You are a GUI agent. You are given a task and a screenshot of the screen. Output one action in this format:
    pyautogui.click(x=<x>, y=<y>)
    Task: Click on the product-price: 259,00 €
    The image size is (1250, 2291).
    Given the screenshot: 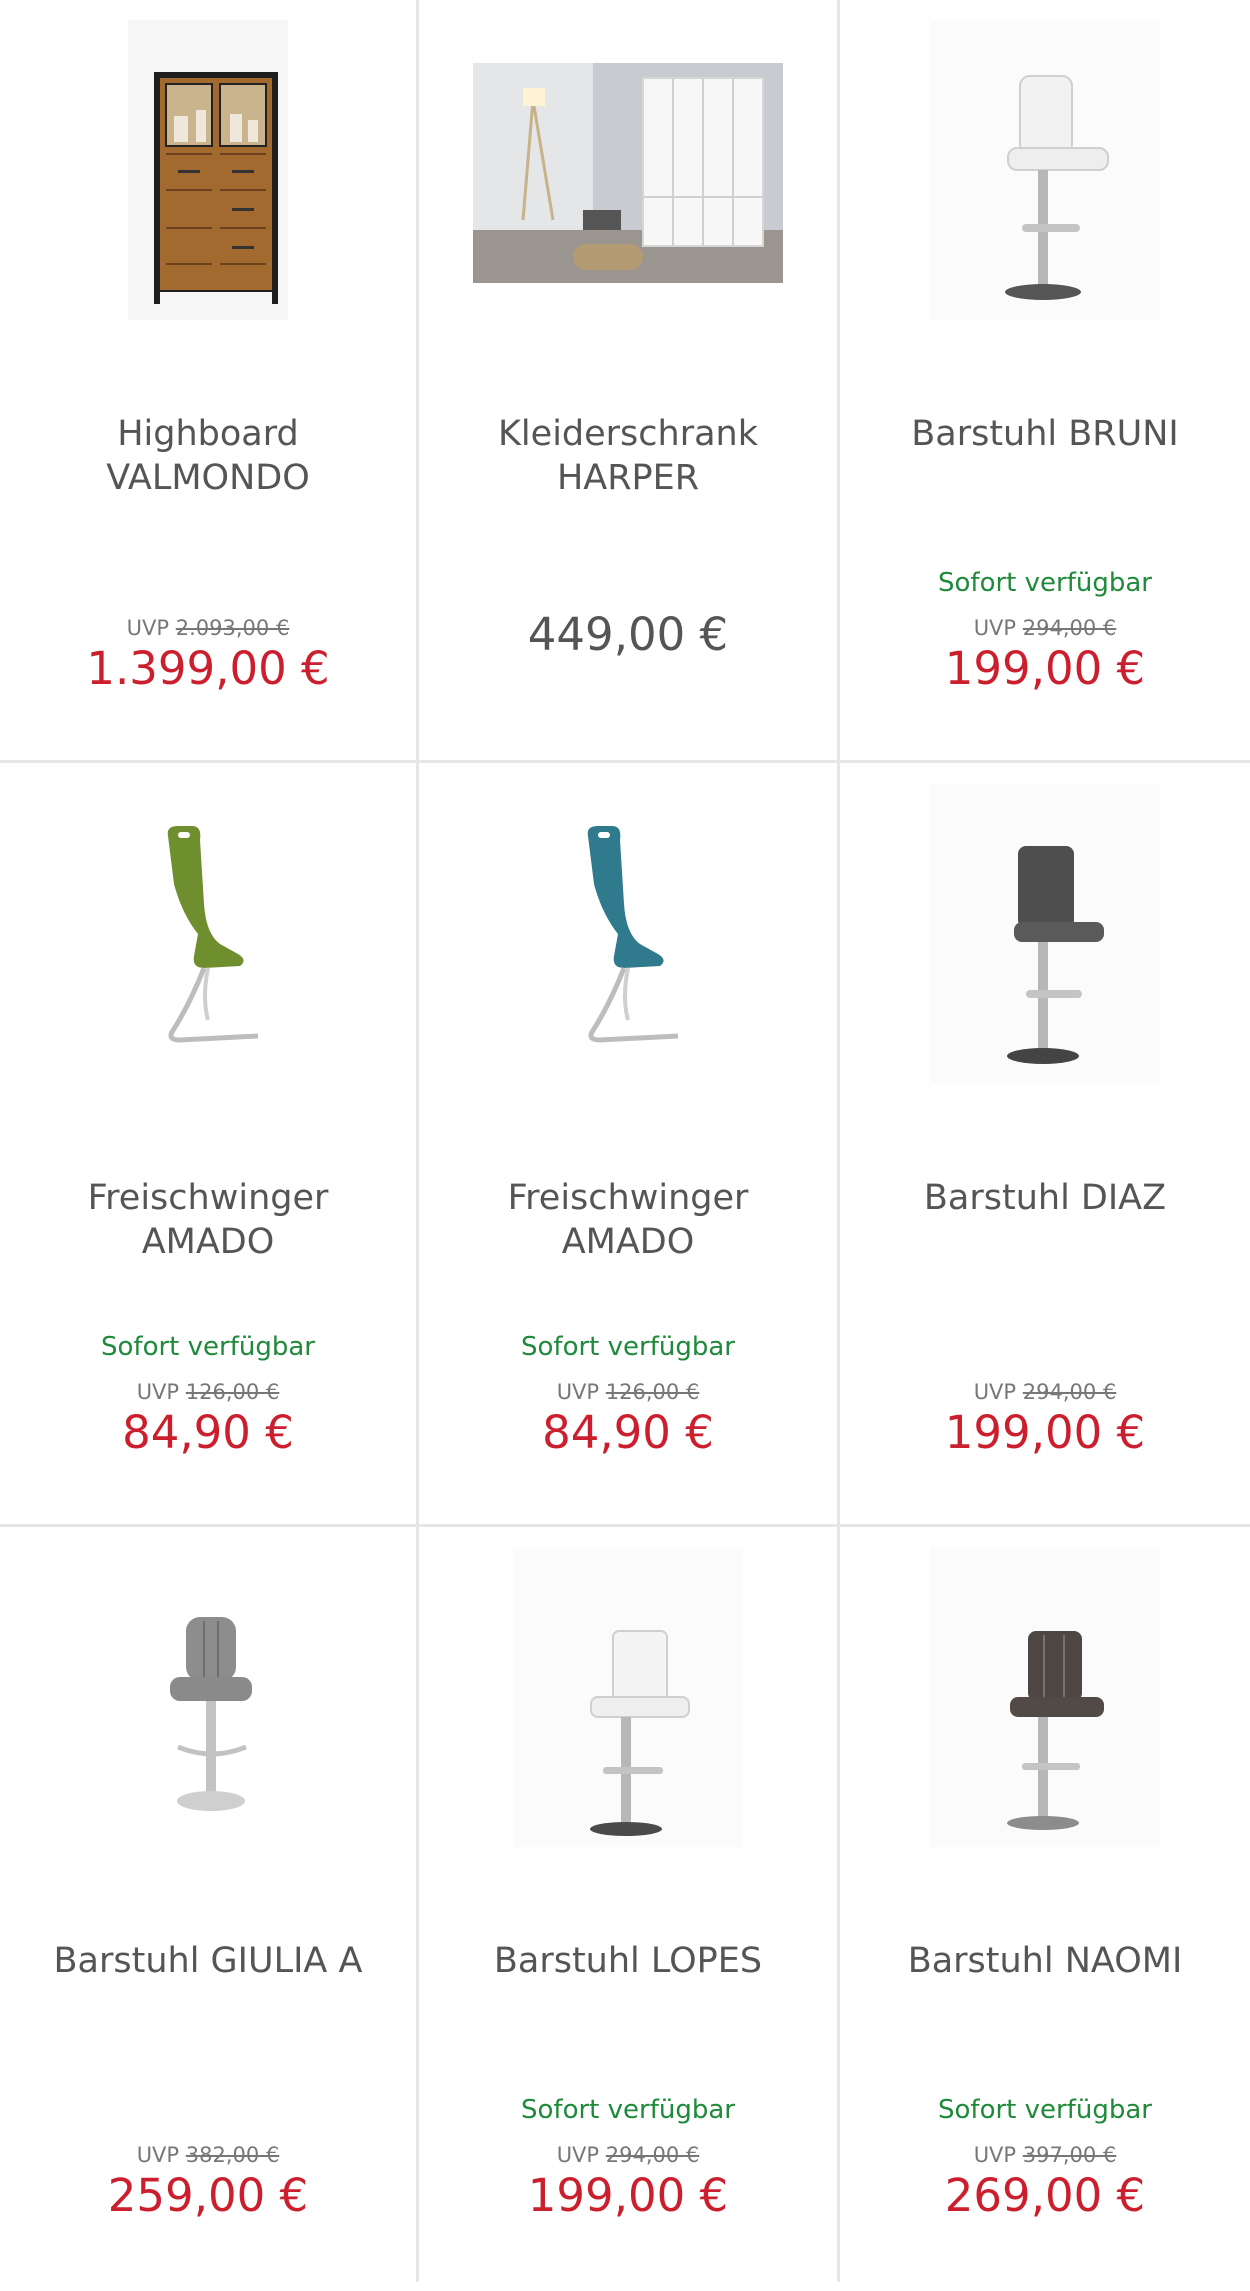 What is the action you would take?
    pyautogui.click(x=208, y=2195)
    